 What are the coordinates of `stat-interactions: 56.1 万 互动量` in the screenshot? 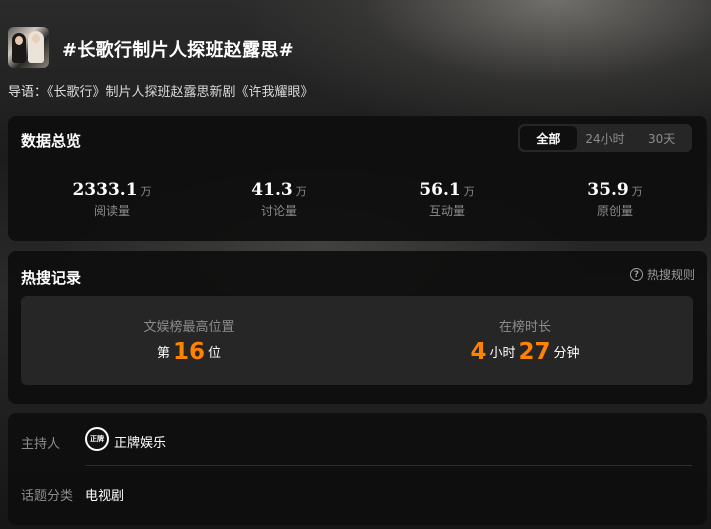 It's located at (447, 199).